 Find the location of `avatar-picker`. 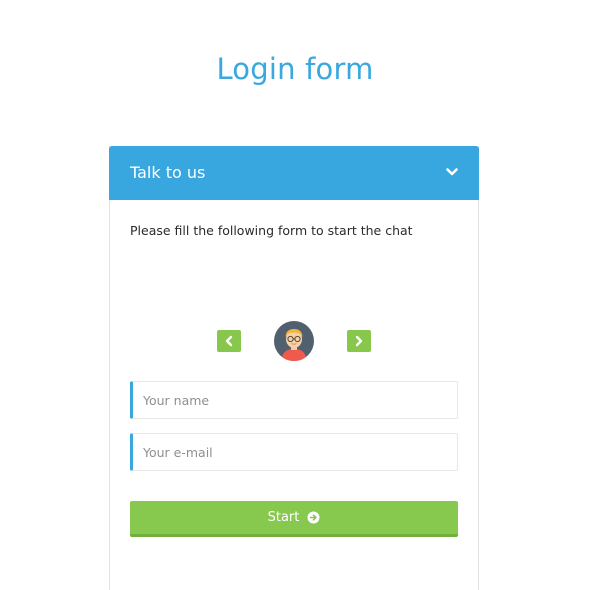

avatar-picker is located at coordinates (294, 341).